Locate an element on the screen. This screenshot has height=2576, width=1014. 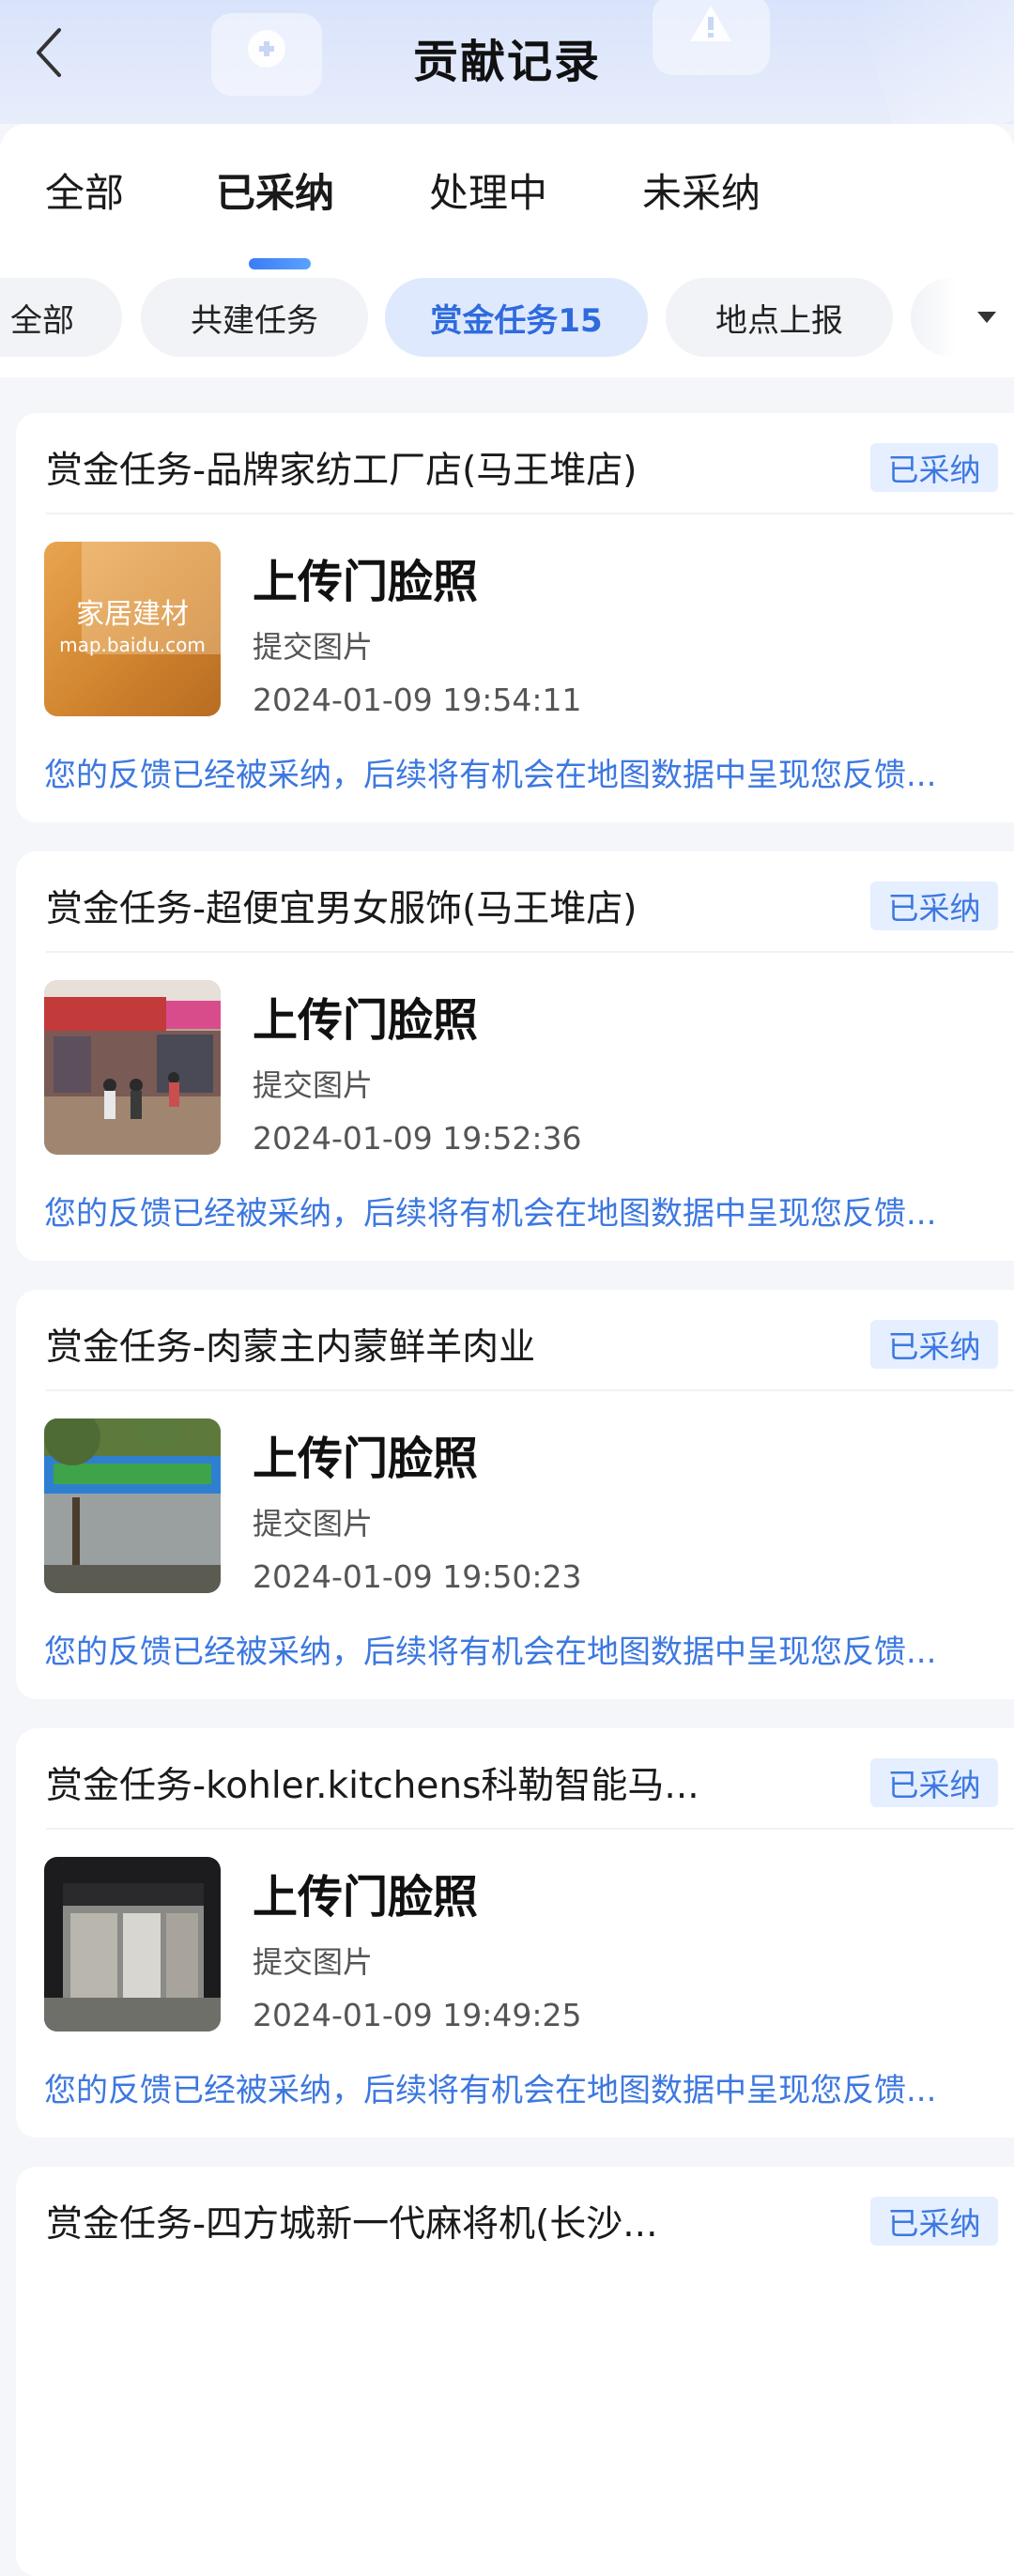
record-title: 赏金任务-超便宜男女服饰(马王堆店) is located at coordinates (342, 909).